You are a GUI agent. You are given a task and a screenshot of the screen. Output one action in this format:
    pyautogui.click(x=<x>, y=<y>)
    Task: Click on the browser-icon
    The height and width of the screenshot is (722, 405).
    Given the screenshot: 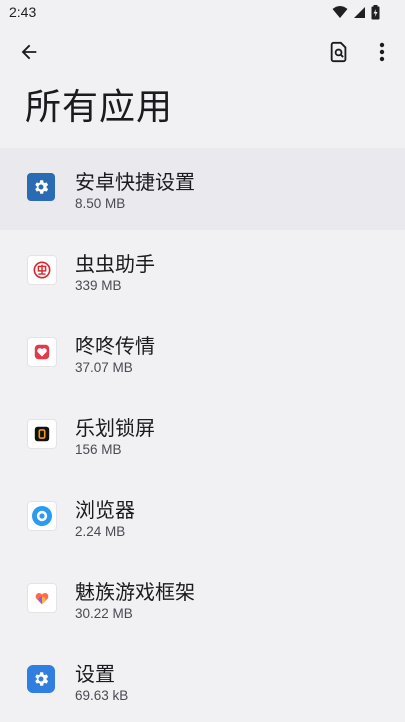 What is the action you would take?
    pyautogui.click(x=42, y=516)
    